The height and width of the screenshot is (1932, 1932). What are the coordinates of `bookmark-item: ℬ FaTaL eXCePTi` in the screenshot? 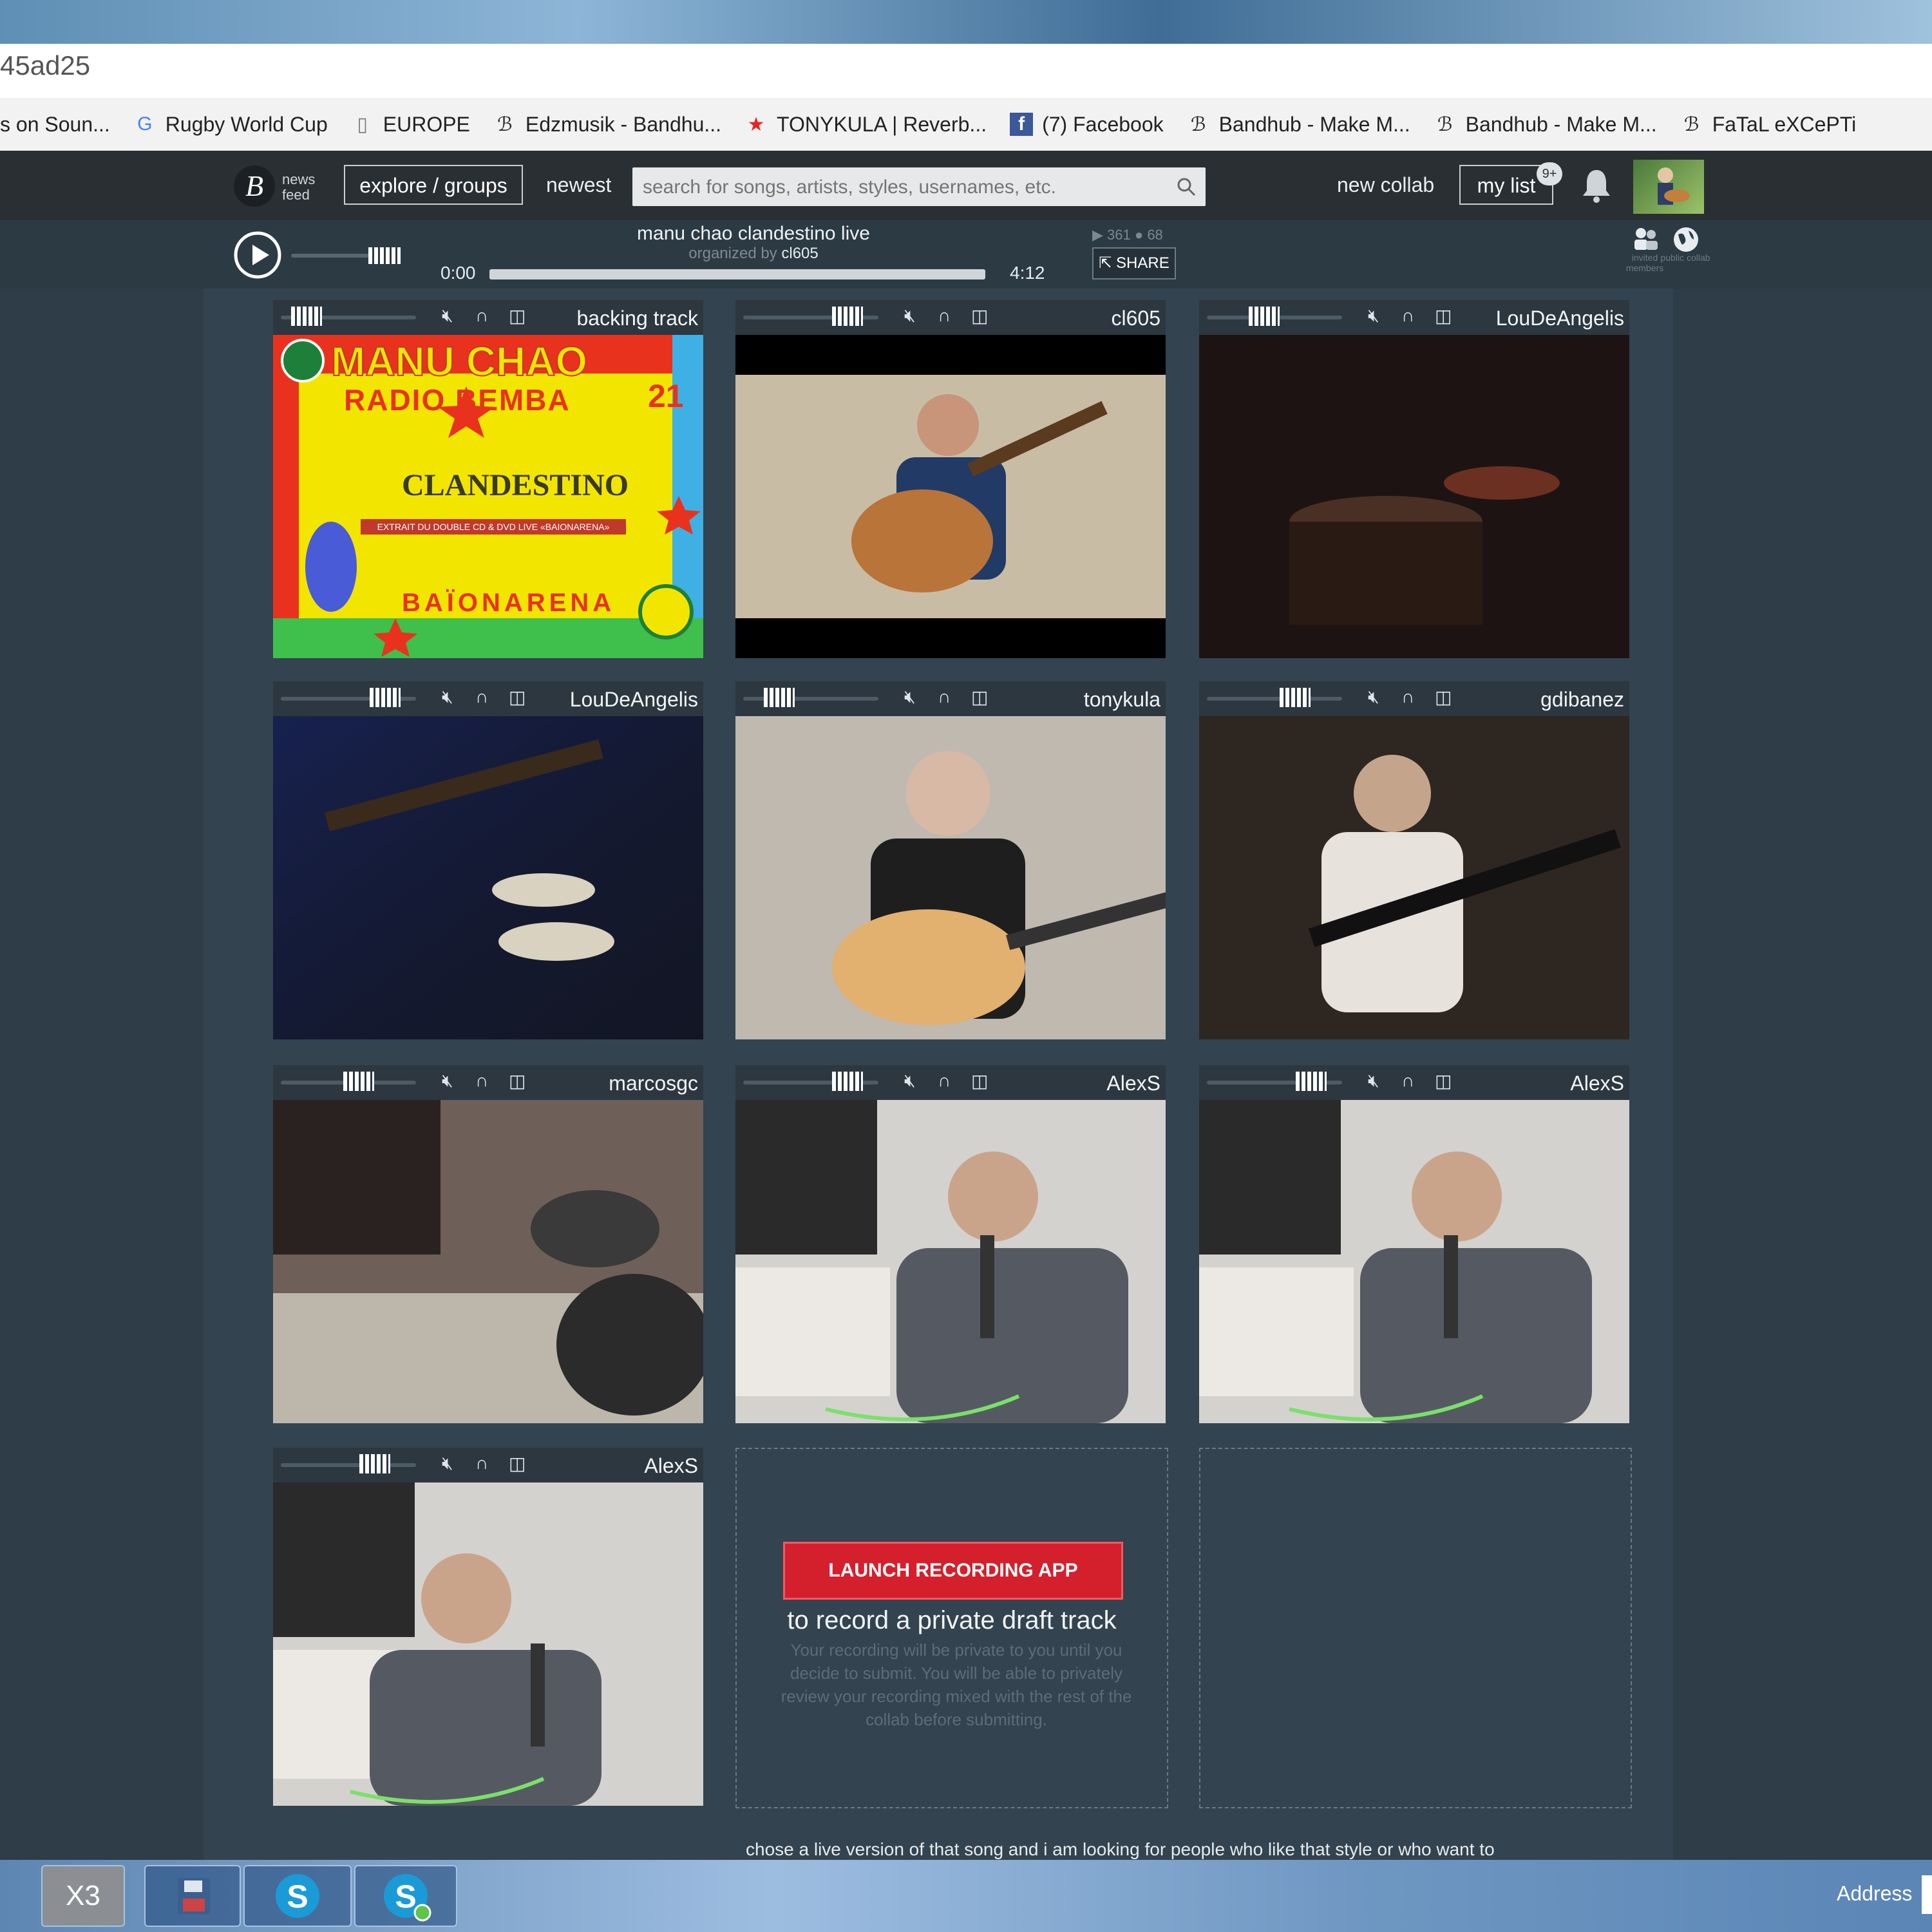 It's located at (1768, 125).